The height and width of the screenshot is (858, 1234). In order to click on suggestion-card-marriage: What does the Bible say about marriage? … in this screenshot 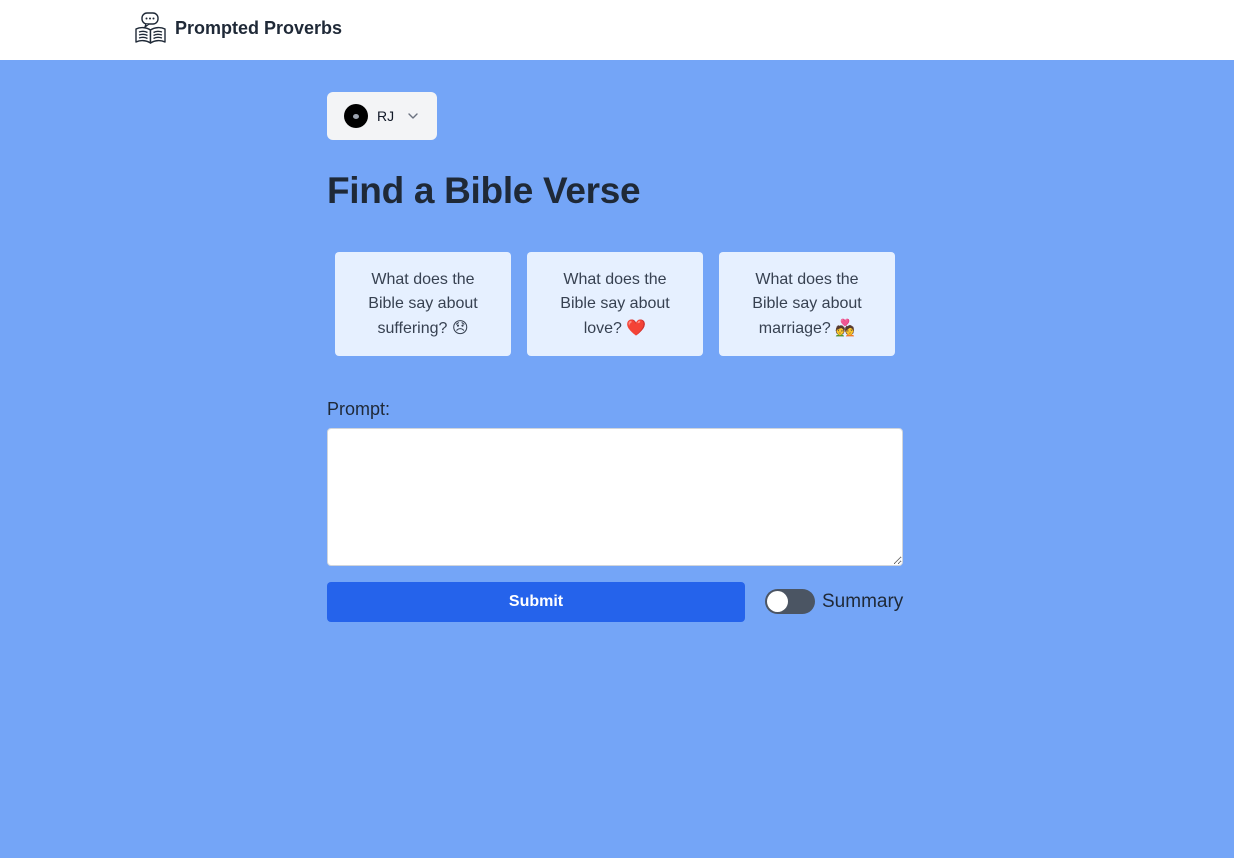, I will do `click(807, 304)`.